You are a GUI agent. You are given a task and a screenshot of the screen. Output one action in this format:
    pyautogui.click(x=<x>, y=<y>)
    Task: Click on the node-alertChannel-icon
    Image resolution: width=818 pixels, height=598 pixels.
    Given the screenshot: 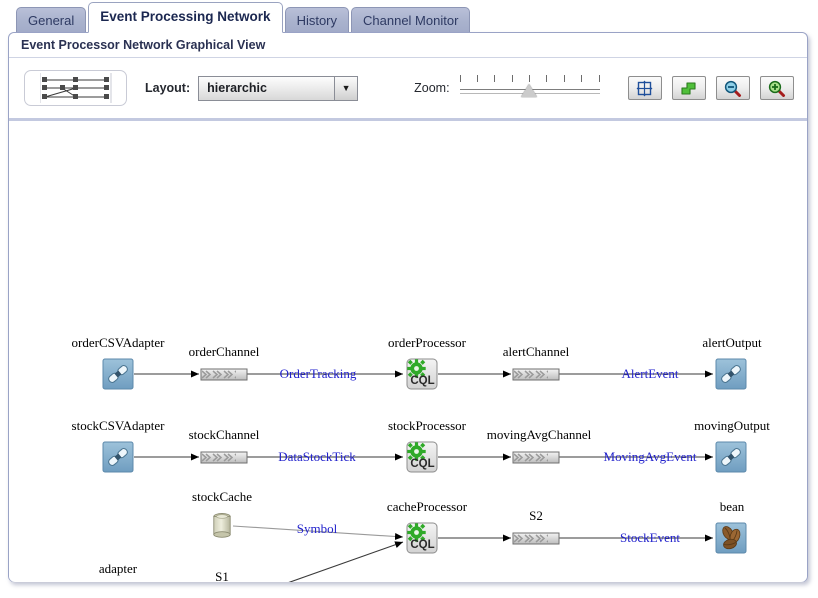 What is the action you would take?
    pyautogui.click(x=536, y=374)
    